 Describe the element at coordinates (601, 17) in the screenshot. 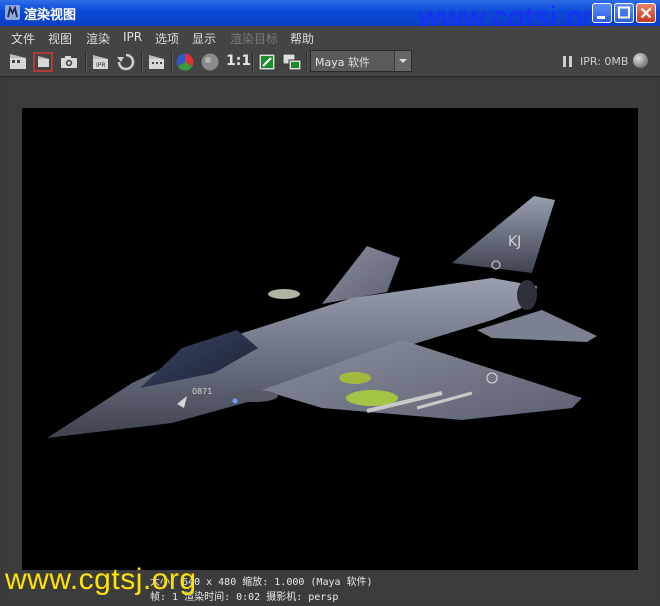

I see `minimize-icon` at that location.